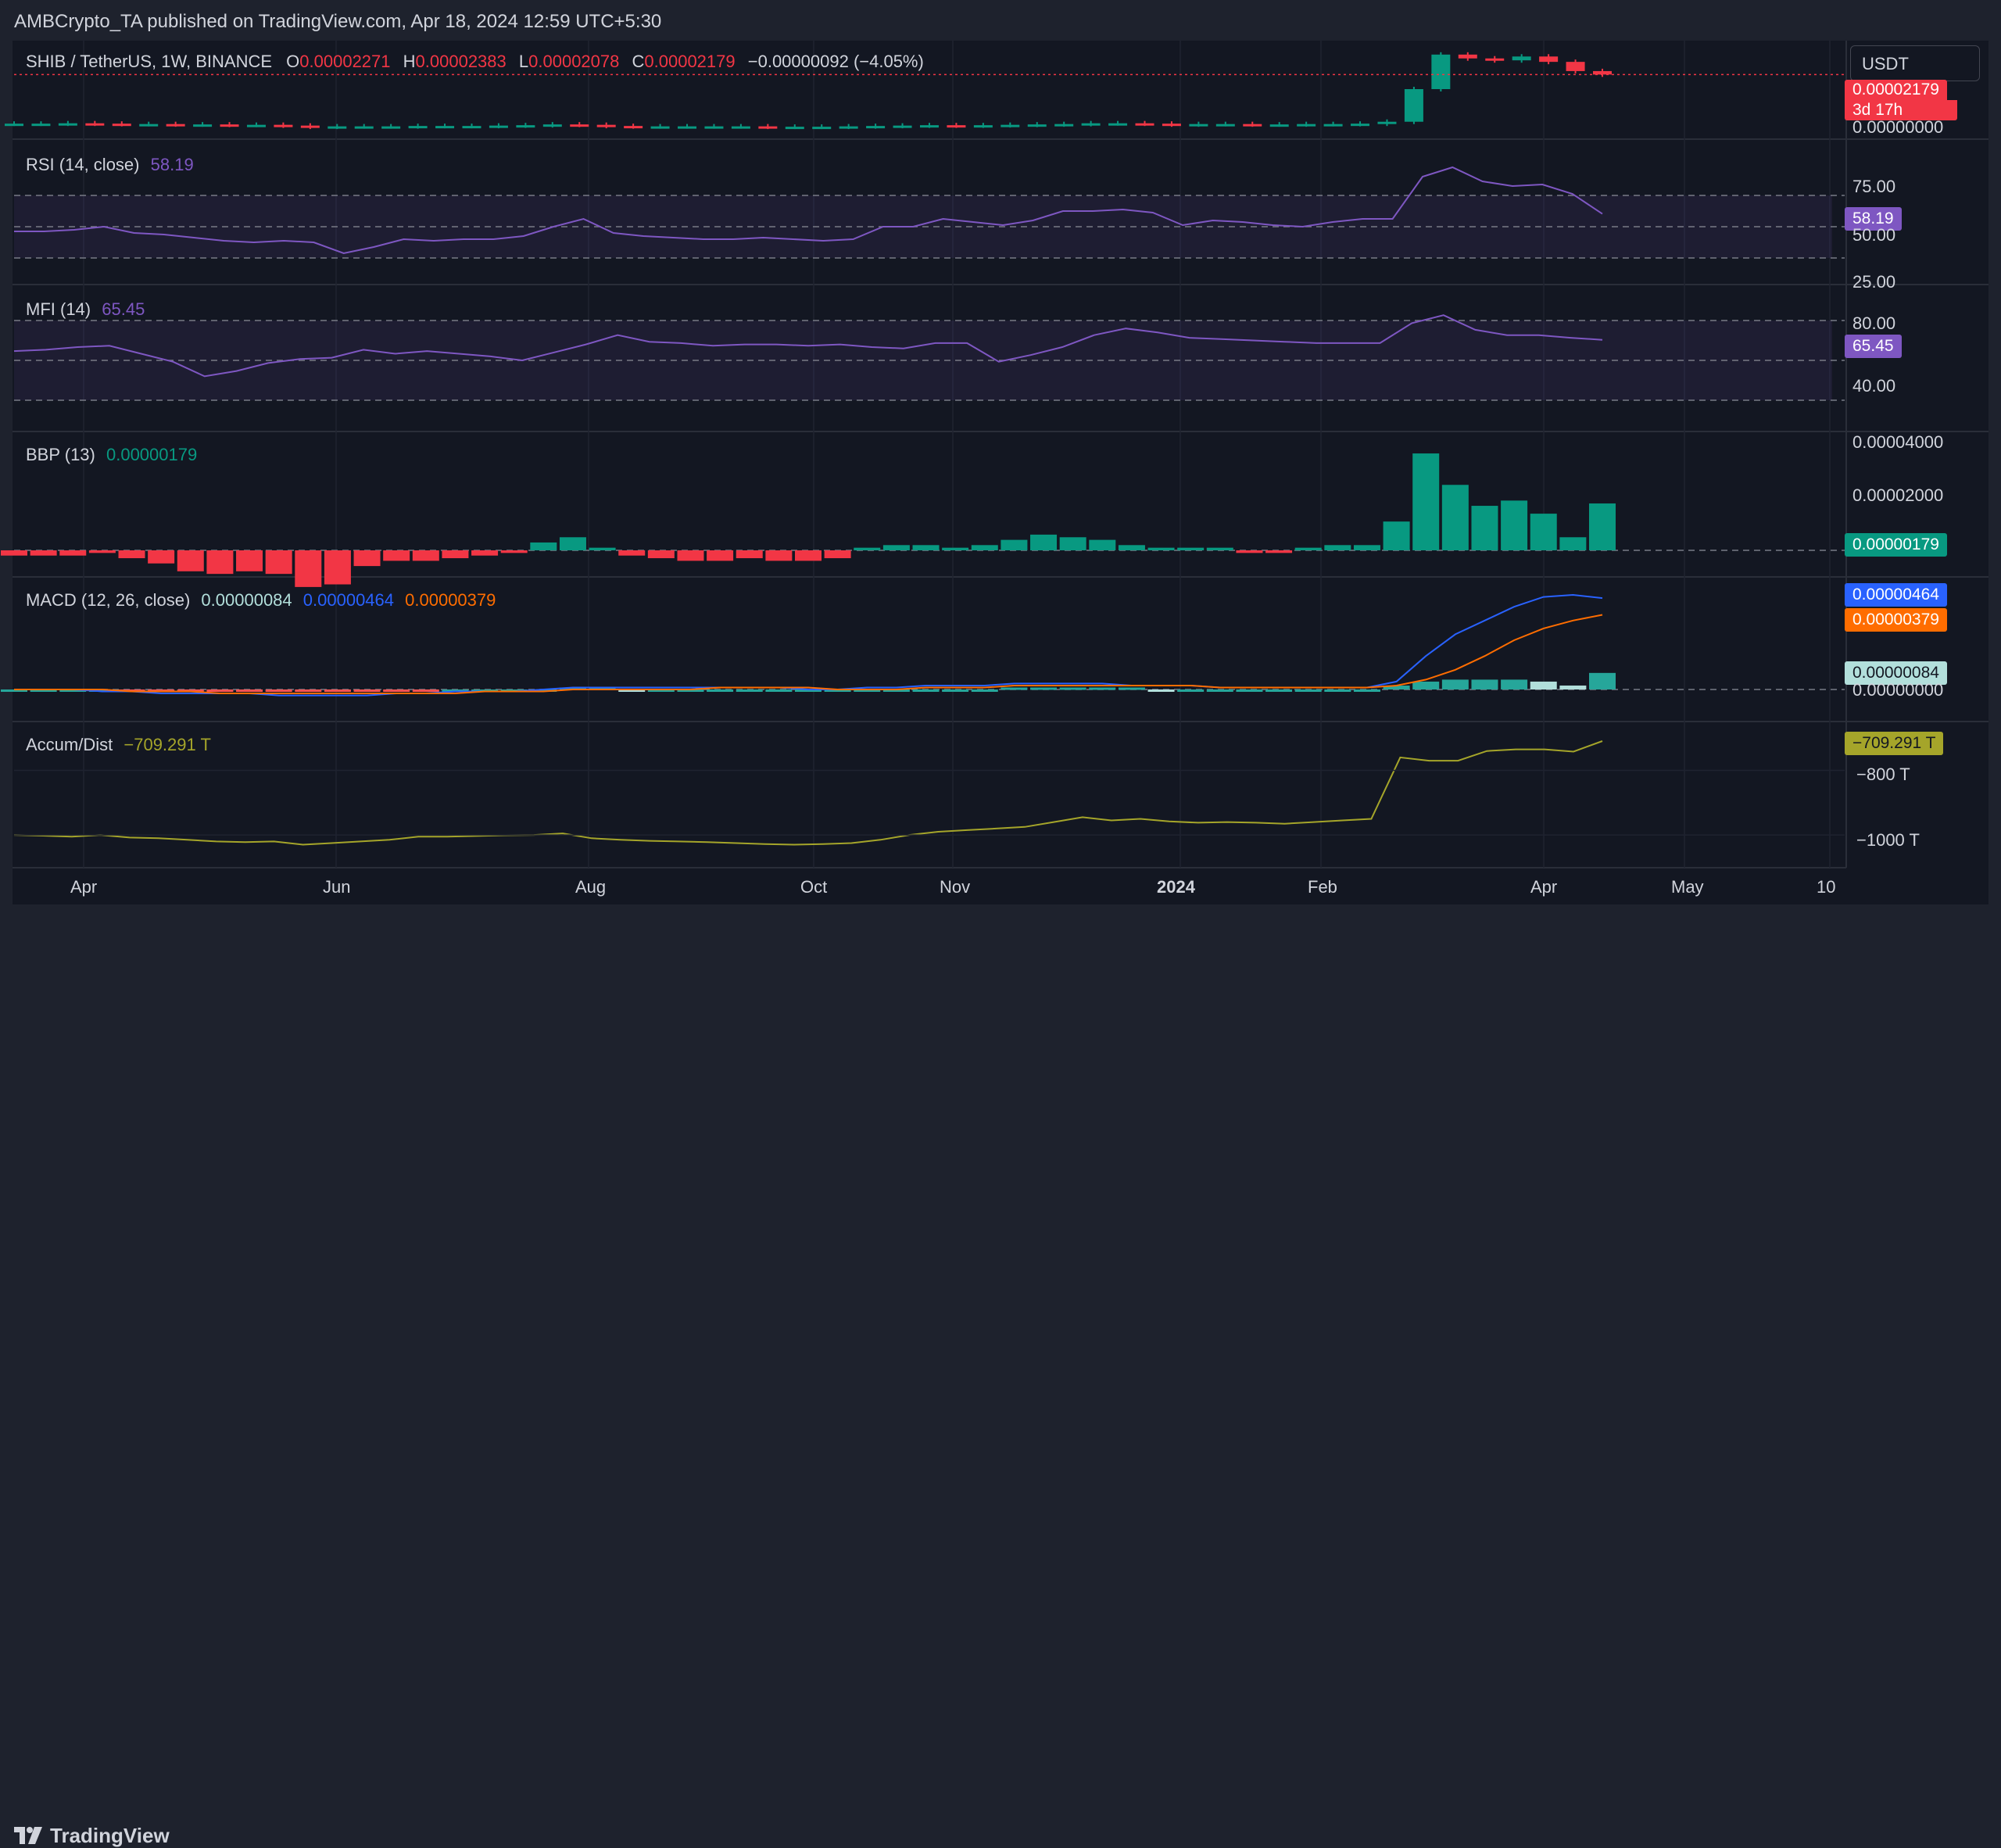 The width and height of the screenshot is (2001, 1848). Describe the element at coordinates (1894, 743) in the screenshot. I see `ad-value-tag: −709.291 T` at that location.